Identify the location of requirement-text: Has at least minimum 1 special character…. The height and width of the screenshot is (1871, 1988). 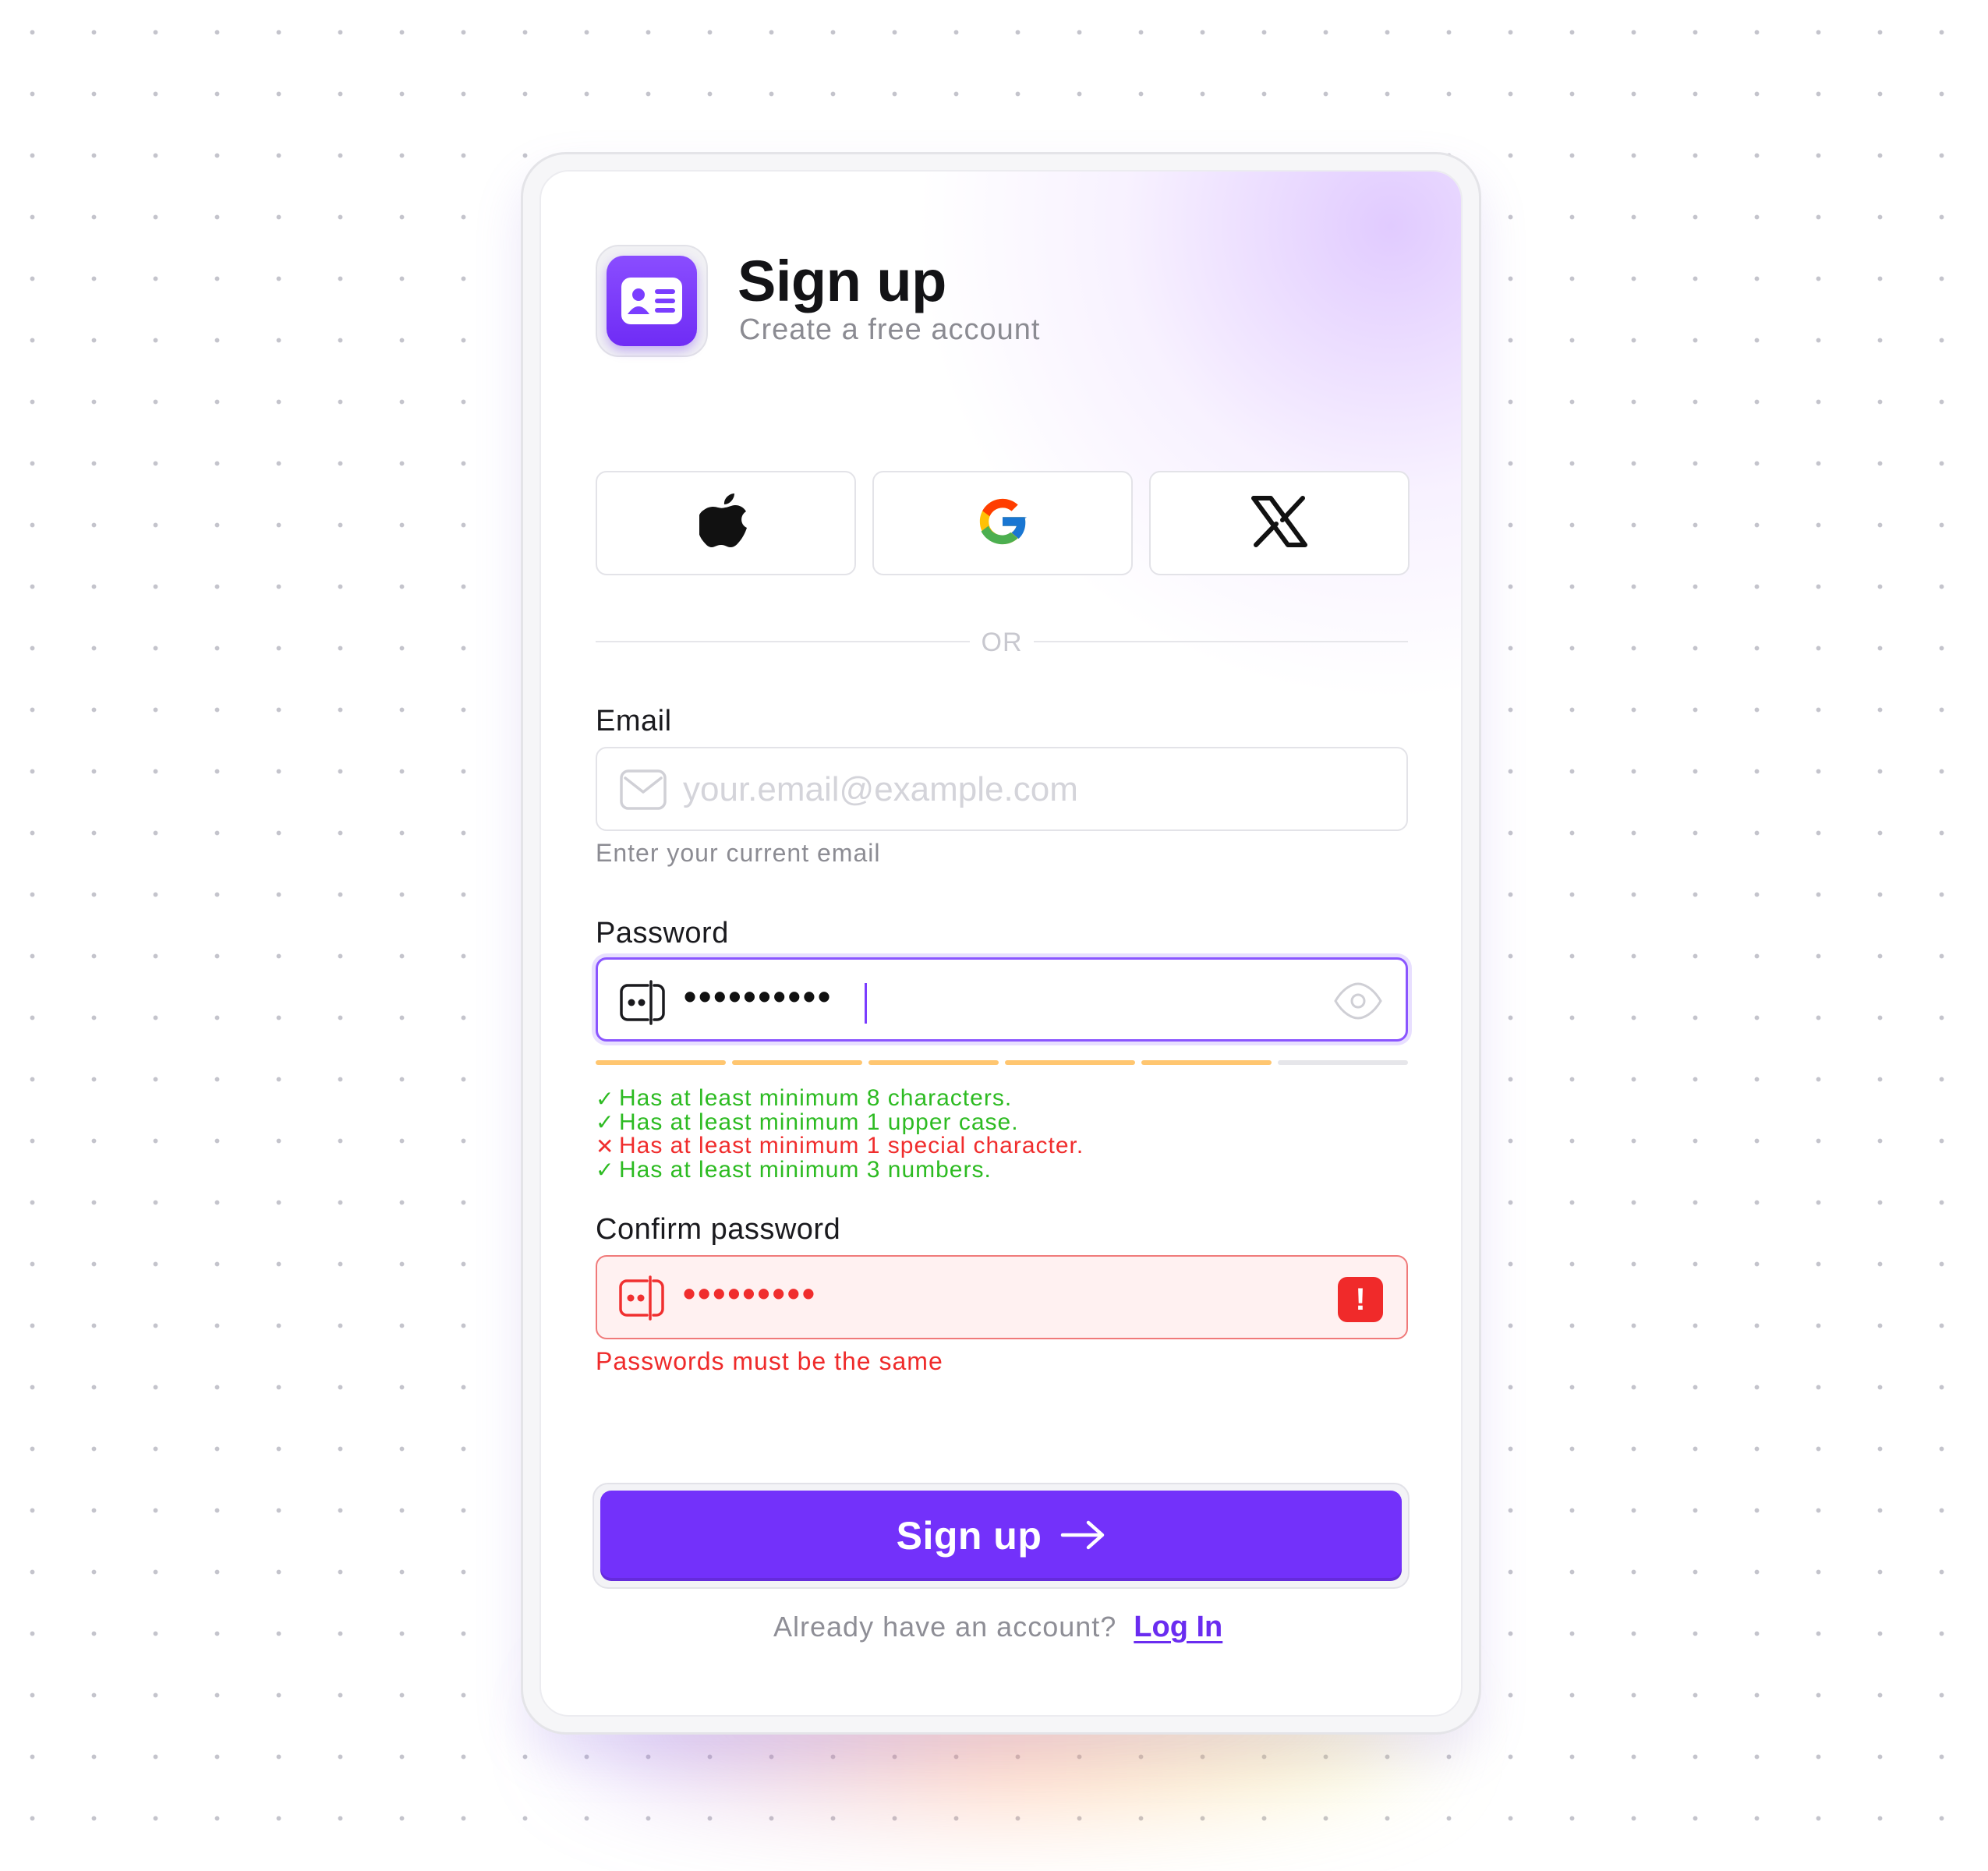
(851, 1145).